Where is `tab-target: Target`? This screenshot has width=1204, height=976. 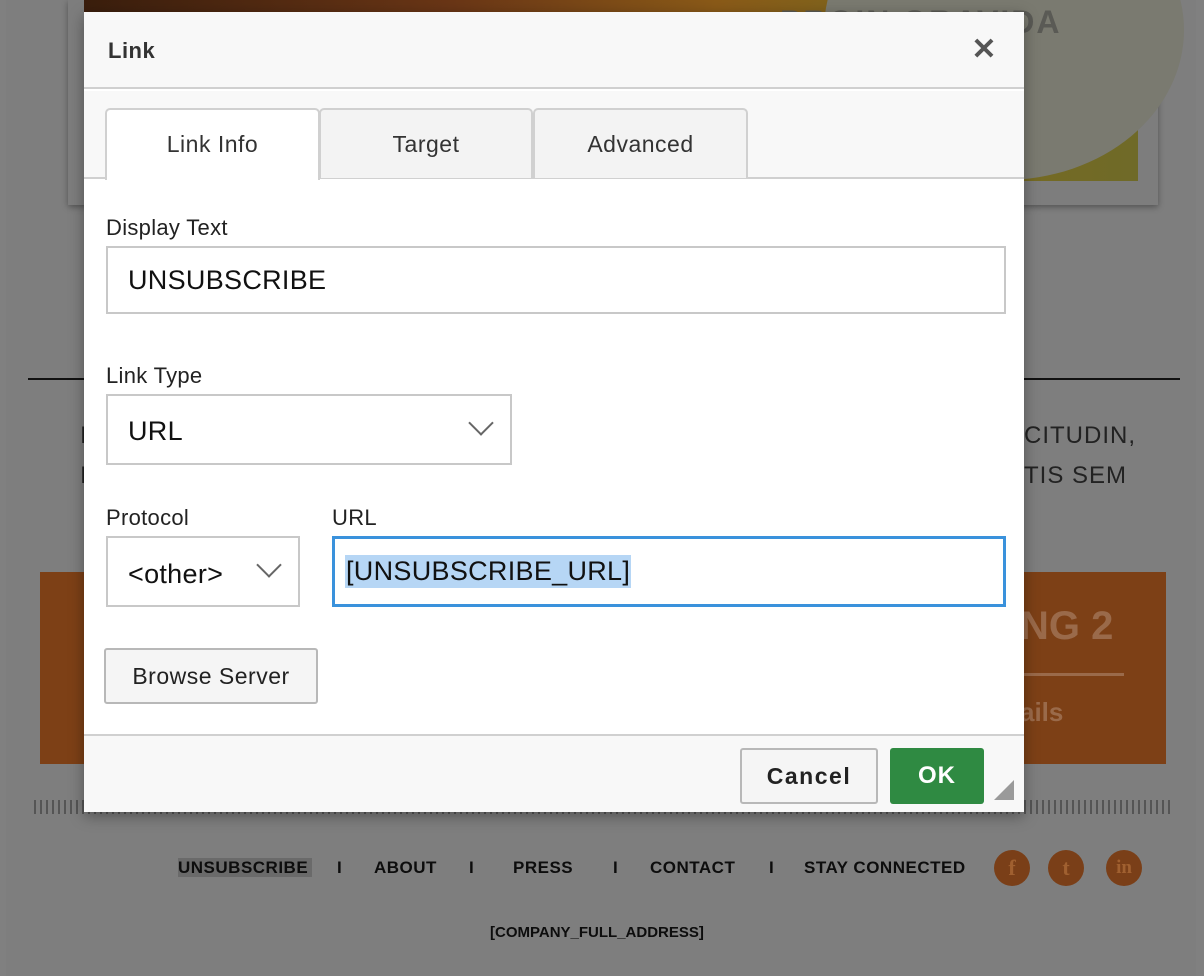 tab-target: Target is located at coordinates (426, 143).